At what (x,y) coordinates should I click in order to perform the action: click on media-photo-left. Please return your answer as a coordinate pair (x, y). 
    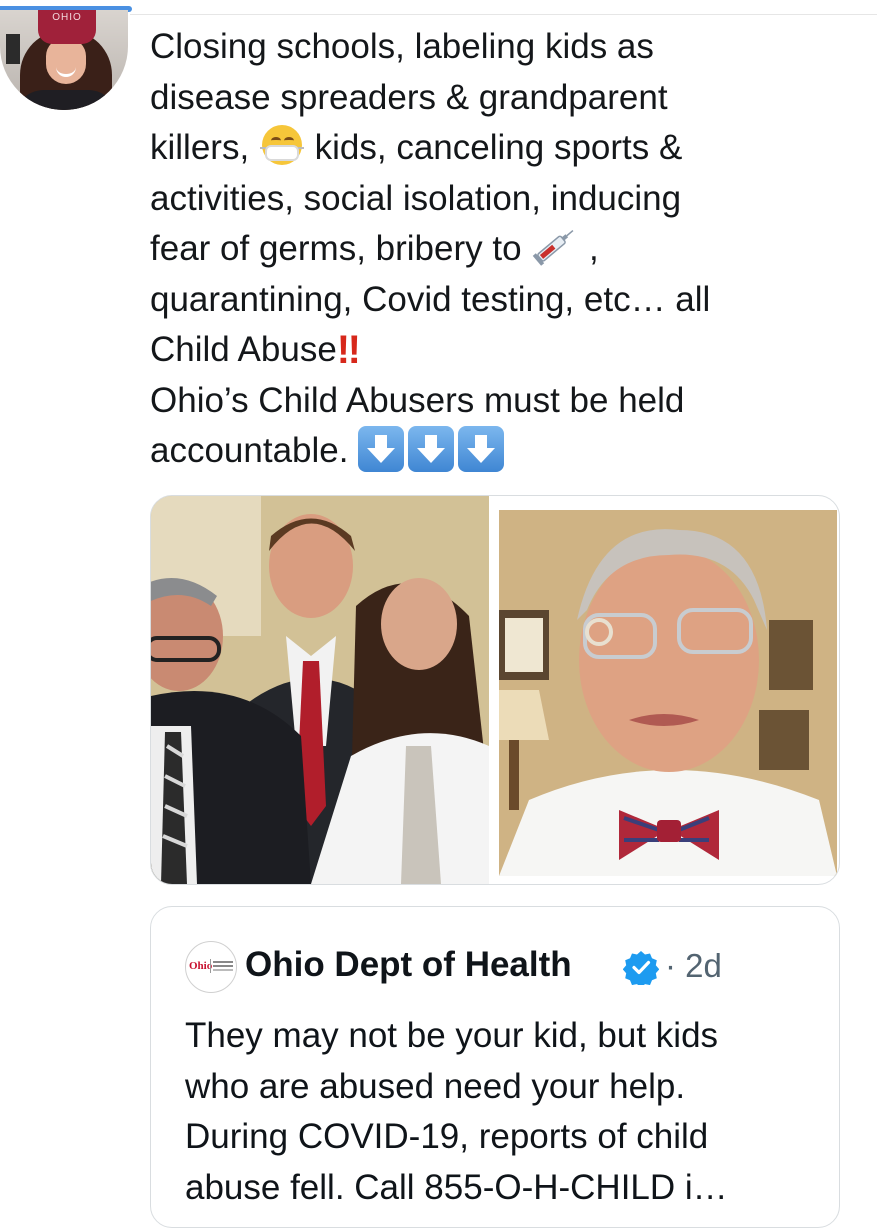
    Looking at the image, I should click on (320, 690).